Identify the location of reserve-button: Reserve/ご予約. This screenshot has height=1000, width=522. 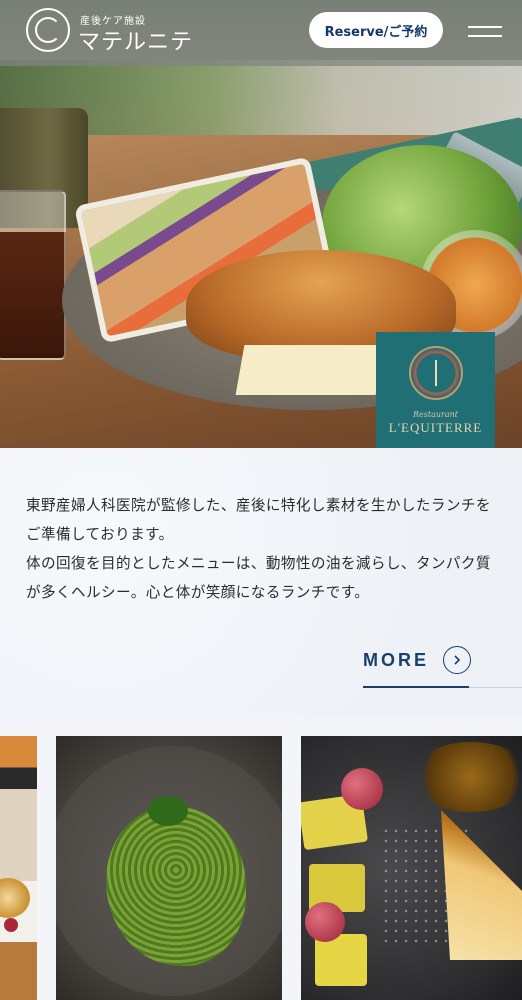
(376, 30).